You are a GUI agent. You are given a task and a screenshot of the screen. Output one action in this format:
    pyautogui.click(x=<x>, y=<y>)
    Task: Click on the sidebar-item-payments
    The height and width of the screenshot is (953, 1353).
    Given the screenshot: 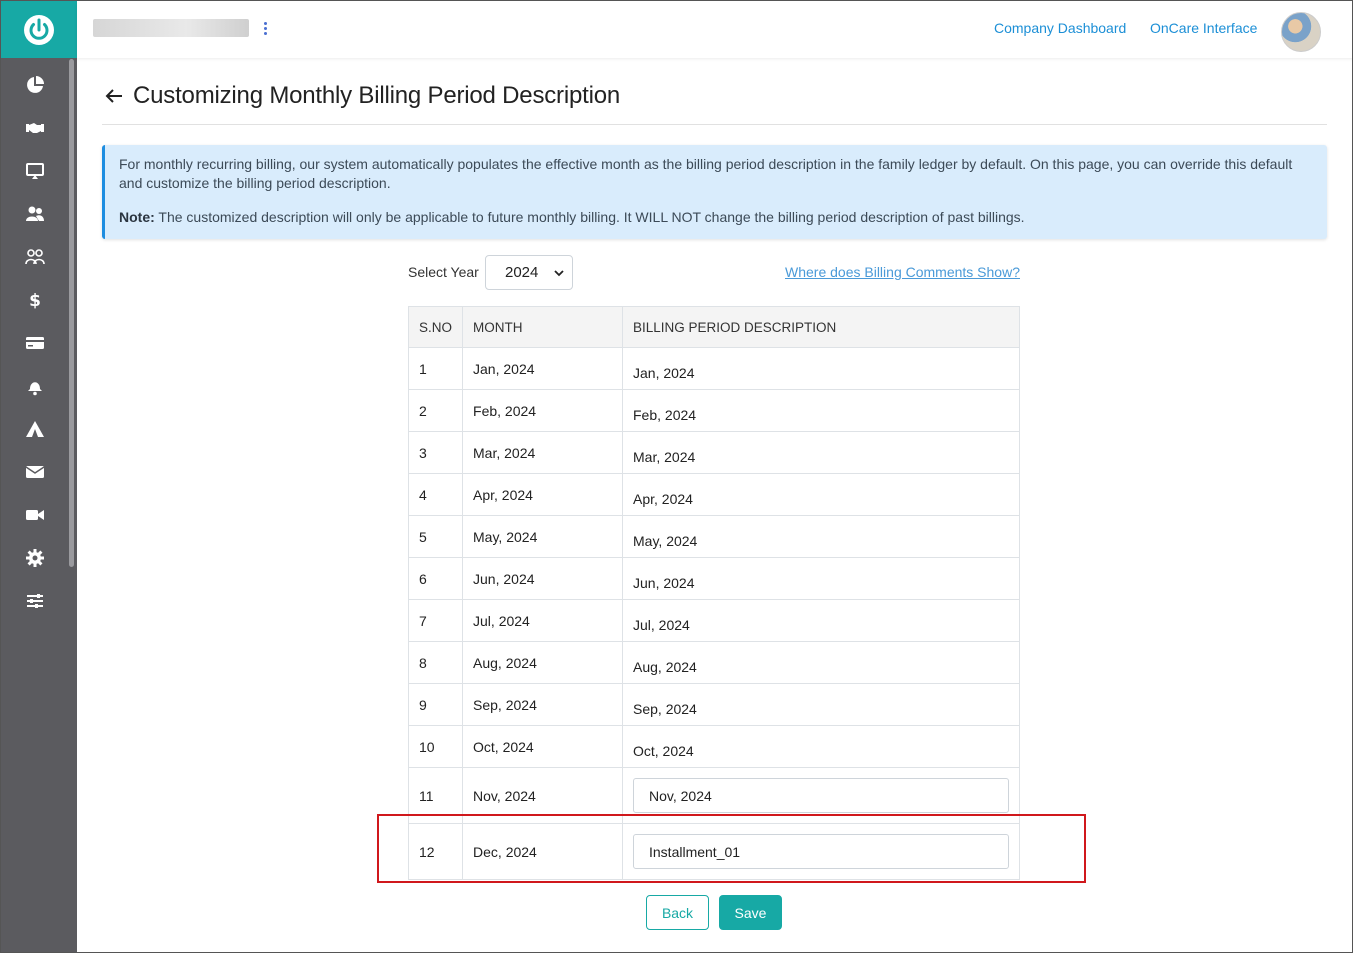 What is the action you would take?
    pyautogui.click(x=35, y=342)
    